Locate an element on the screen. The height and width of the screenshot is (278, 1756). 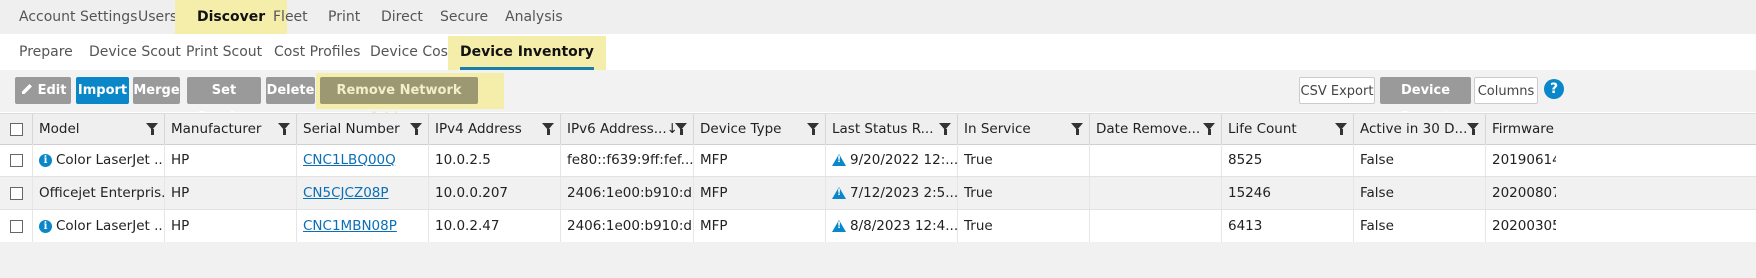
pencil-icon is located at coordinates (26, 89).